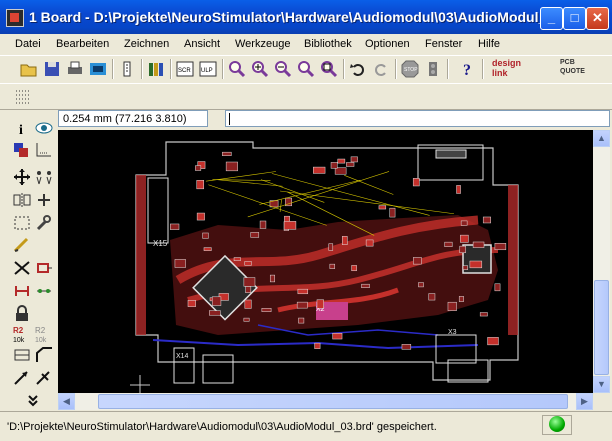  What do you see at coordinates (44, 150) in the screenshot?
I see `mark-icon` at bounding box center [44, 150].